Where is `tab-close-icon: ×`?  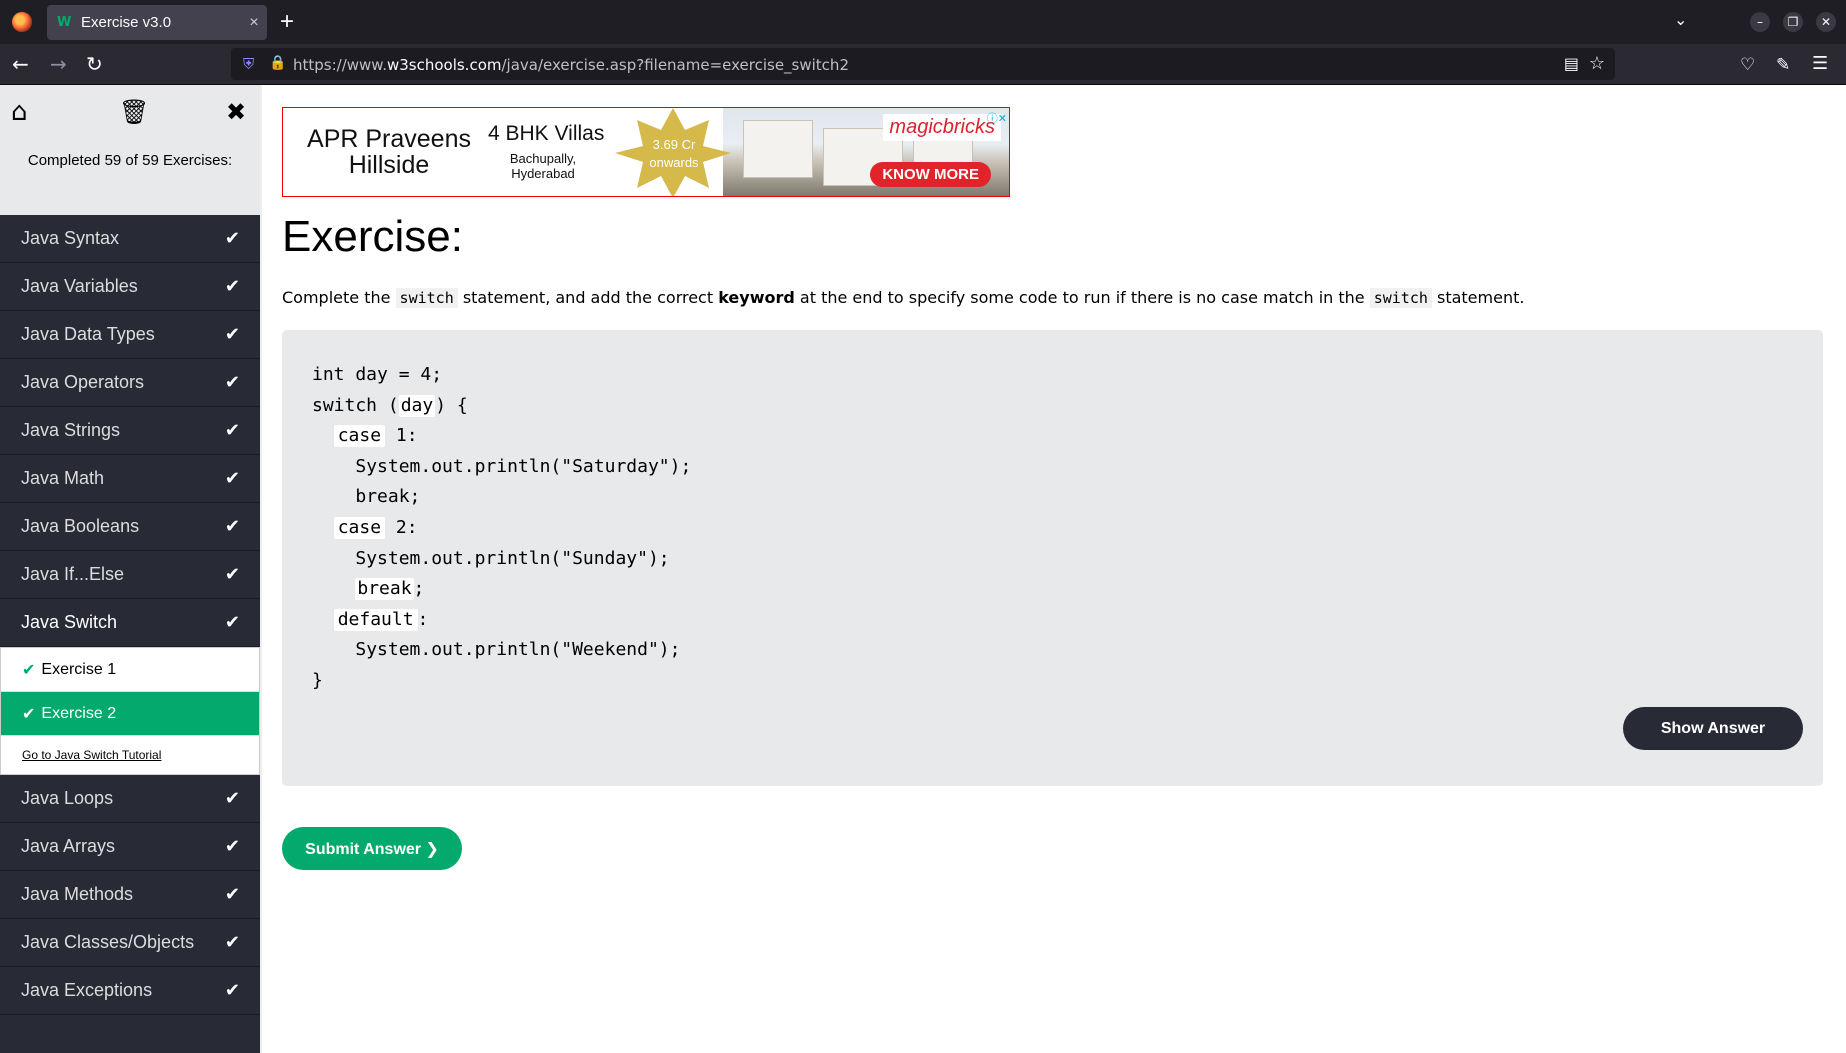
tab-close-icon: × is located at coordinates (254, 23).